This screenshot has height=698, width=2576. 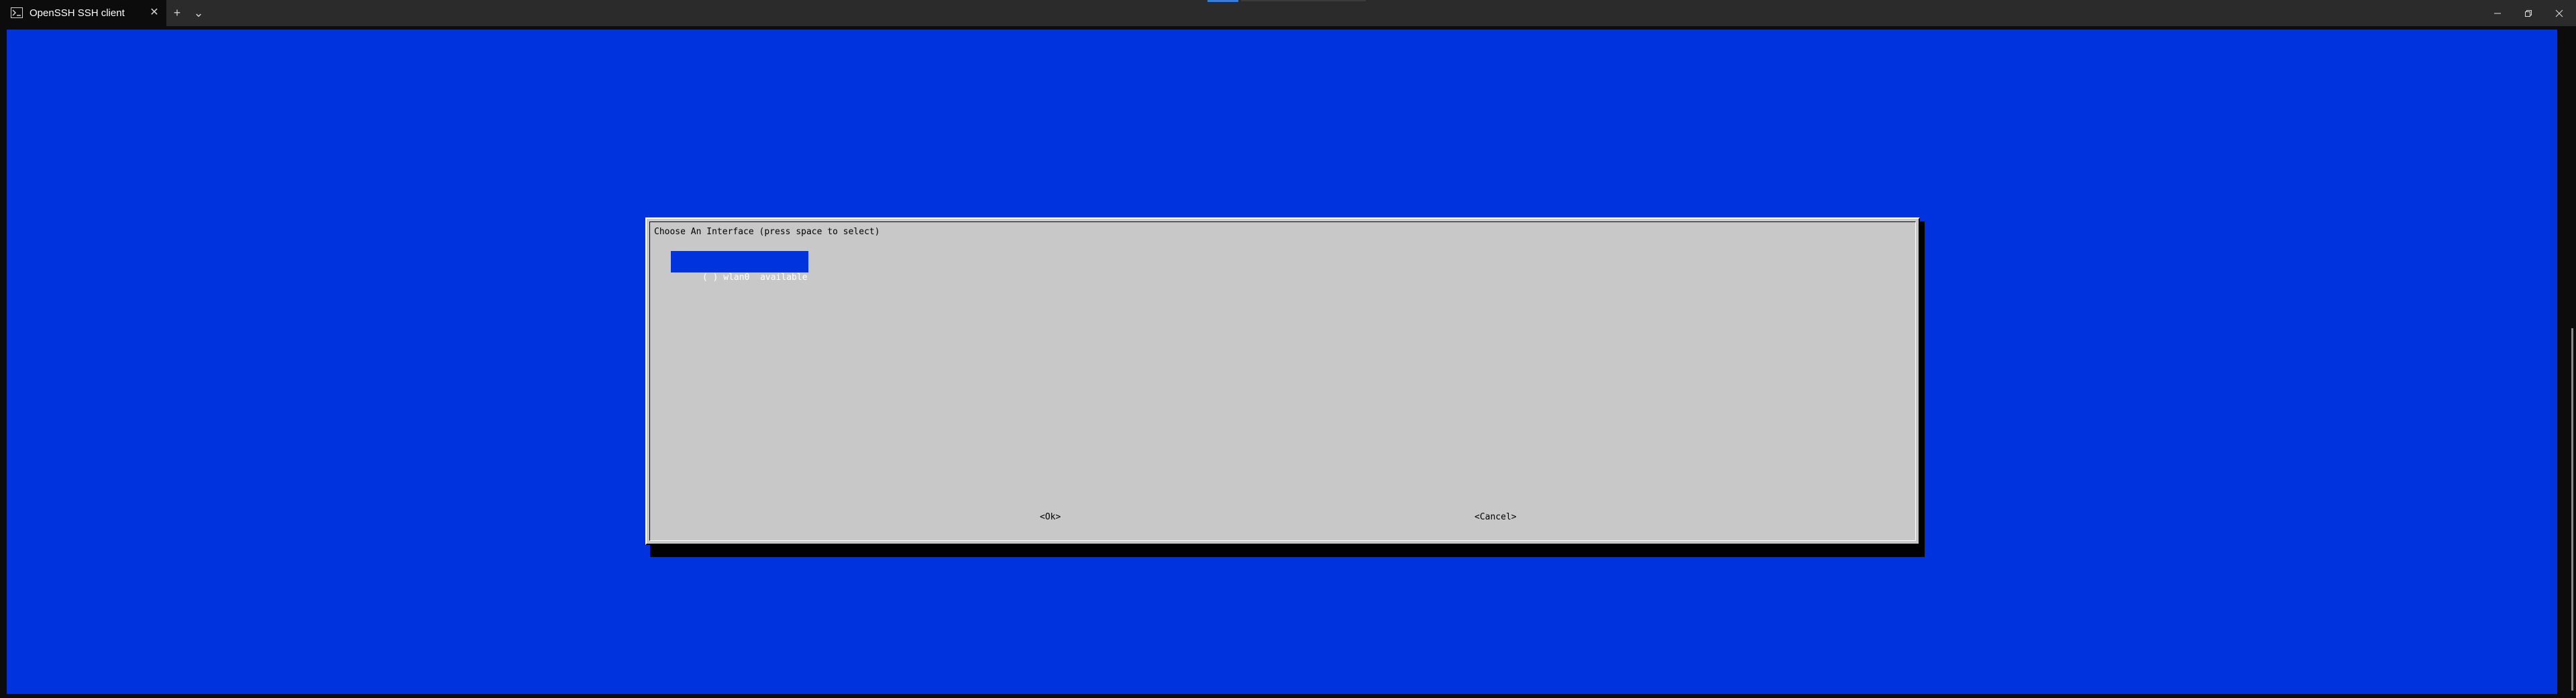 I want to click on terminal-icon, so click(x=17, y=12).